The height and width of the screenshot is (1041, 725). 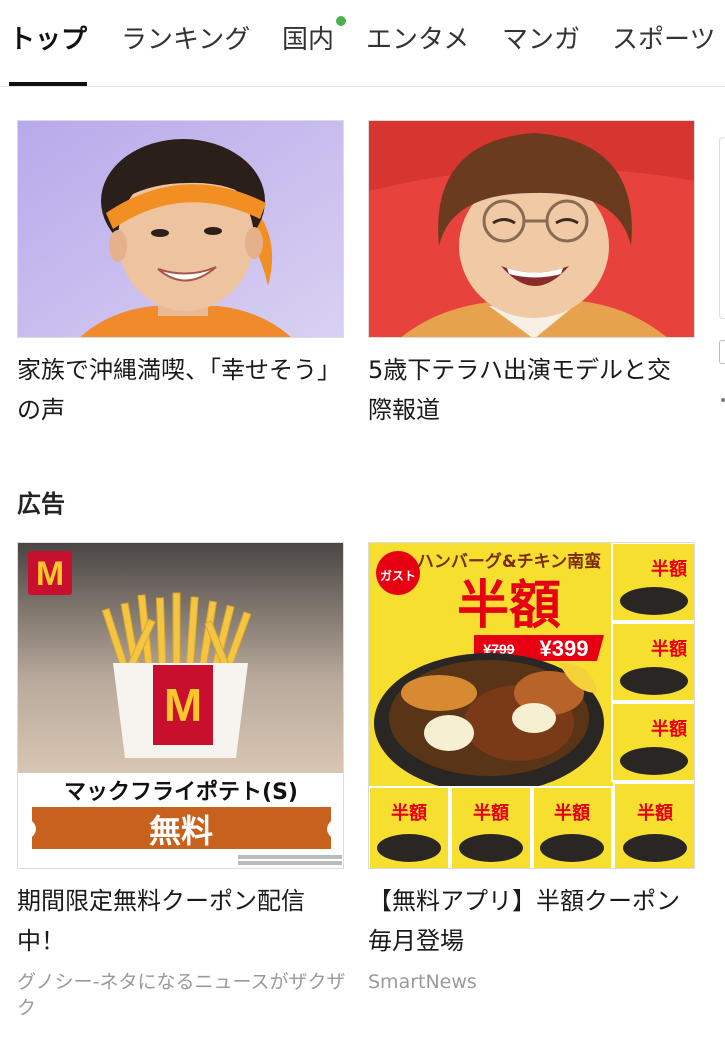 I want to click on new-price: ¥399, so click(x=564, y=648).